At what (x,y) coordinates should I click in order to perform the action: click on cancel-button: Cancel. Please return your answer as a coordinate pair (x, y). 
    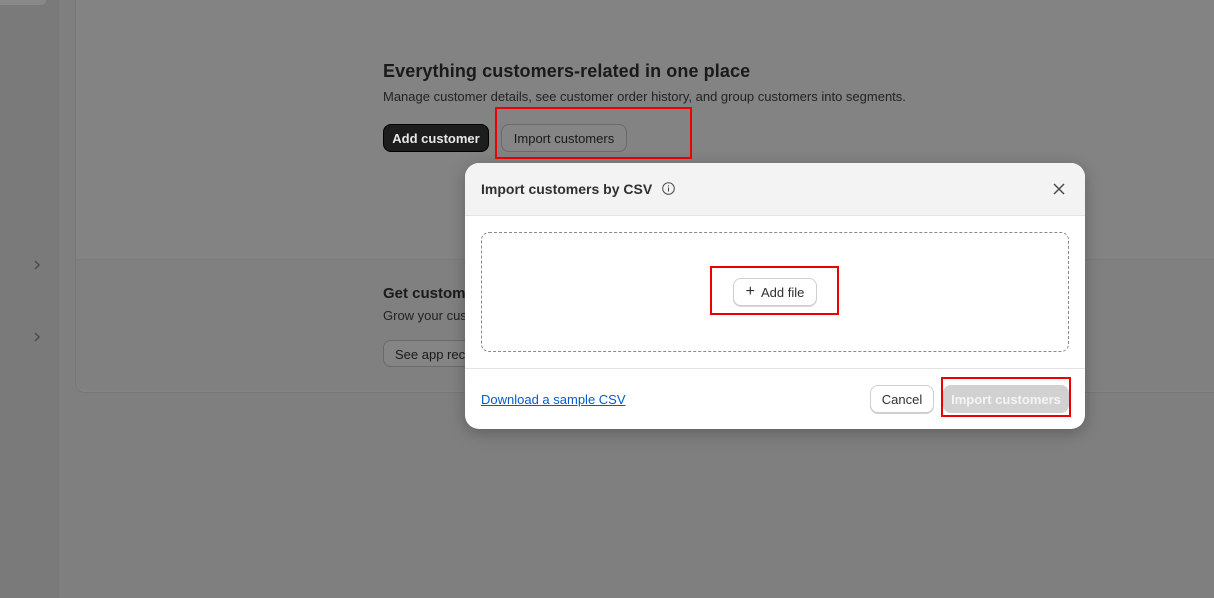
    Looking at the image, I should click on (902, 399).